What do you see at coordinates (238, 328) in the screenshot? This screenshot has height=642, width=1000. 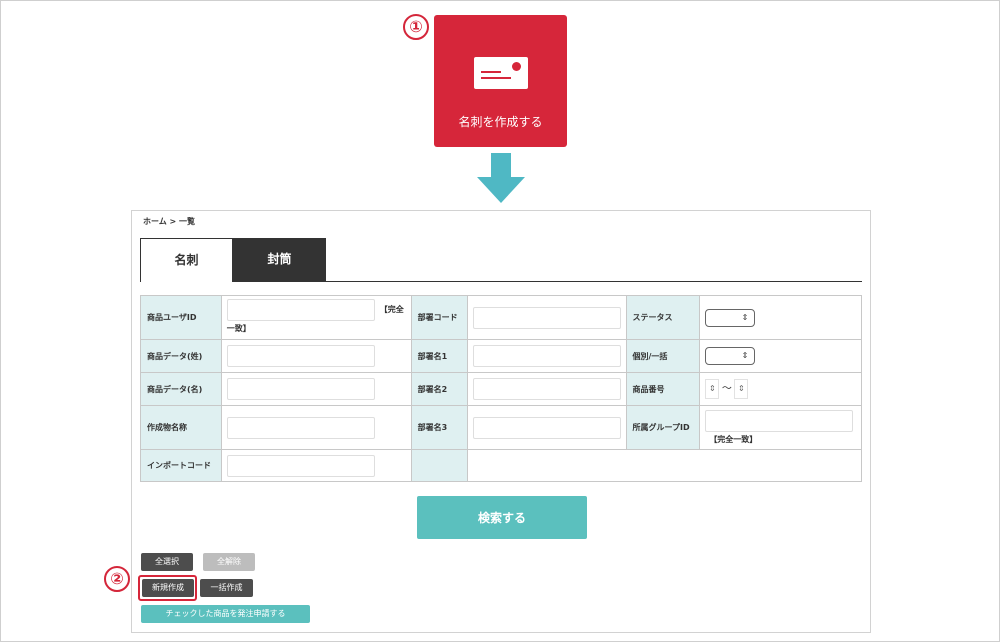 I see `exact-match-note-b: 一致】` at bounding box center [238, 328].